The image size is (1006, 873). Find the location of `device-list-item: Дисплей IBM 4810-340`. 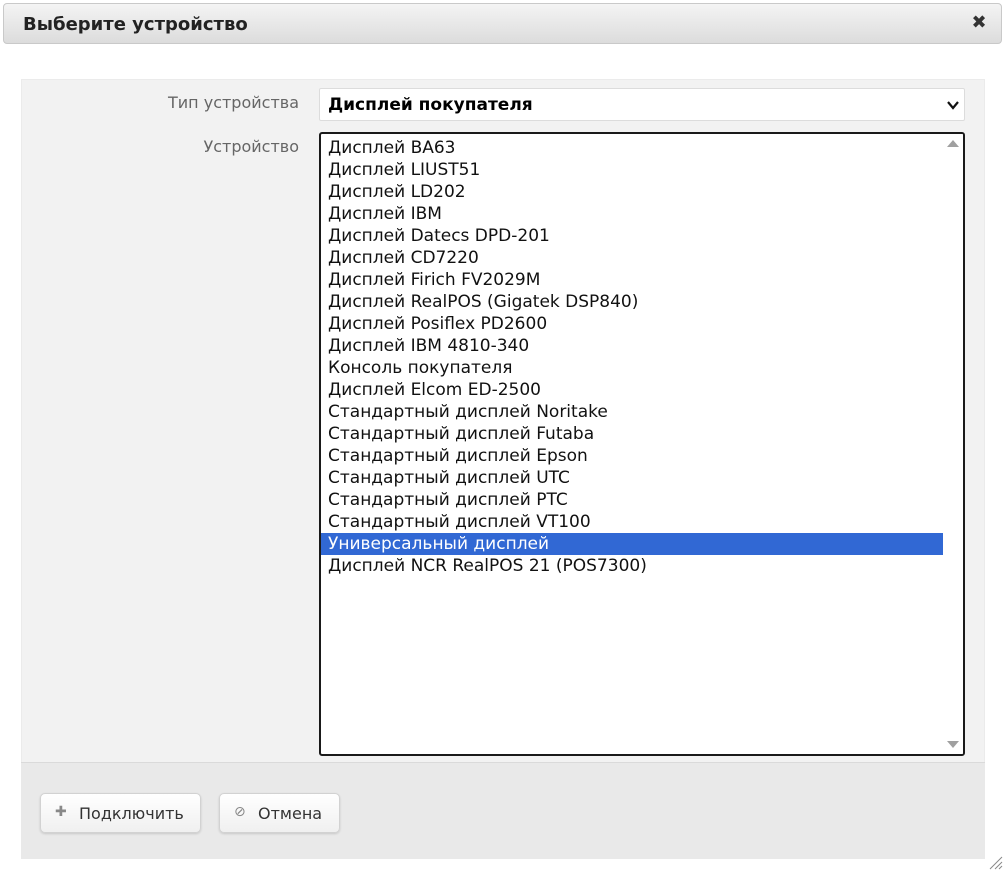

device-list-item: Дисплей IBM 4810-340 is located at coordinates (632, 346).